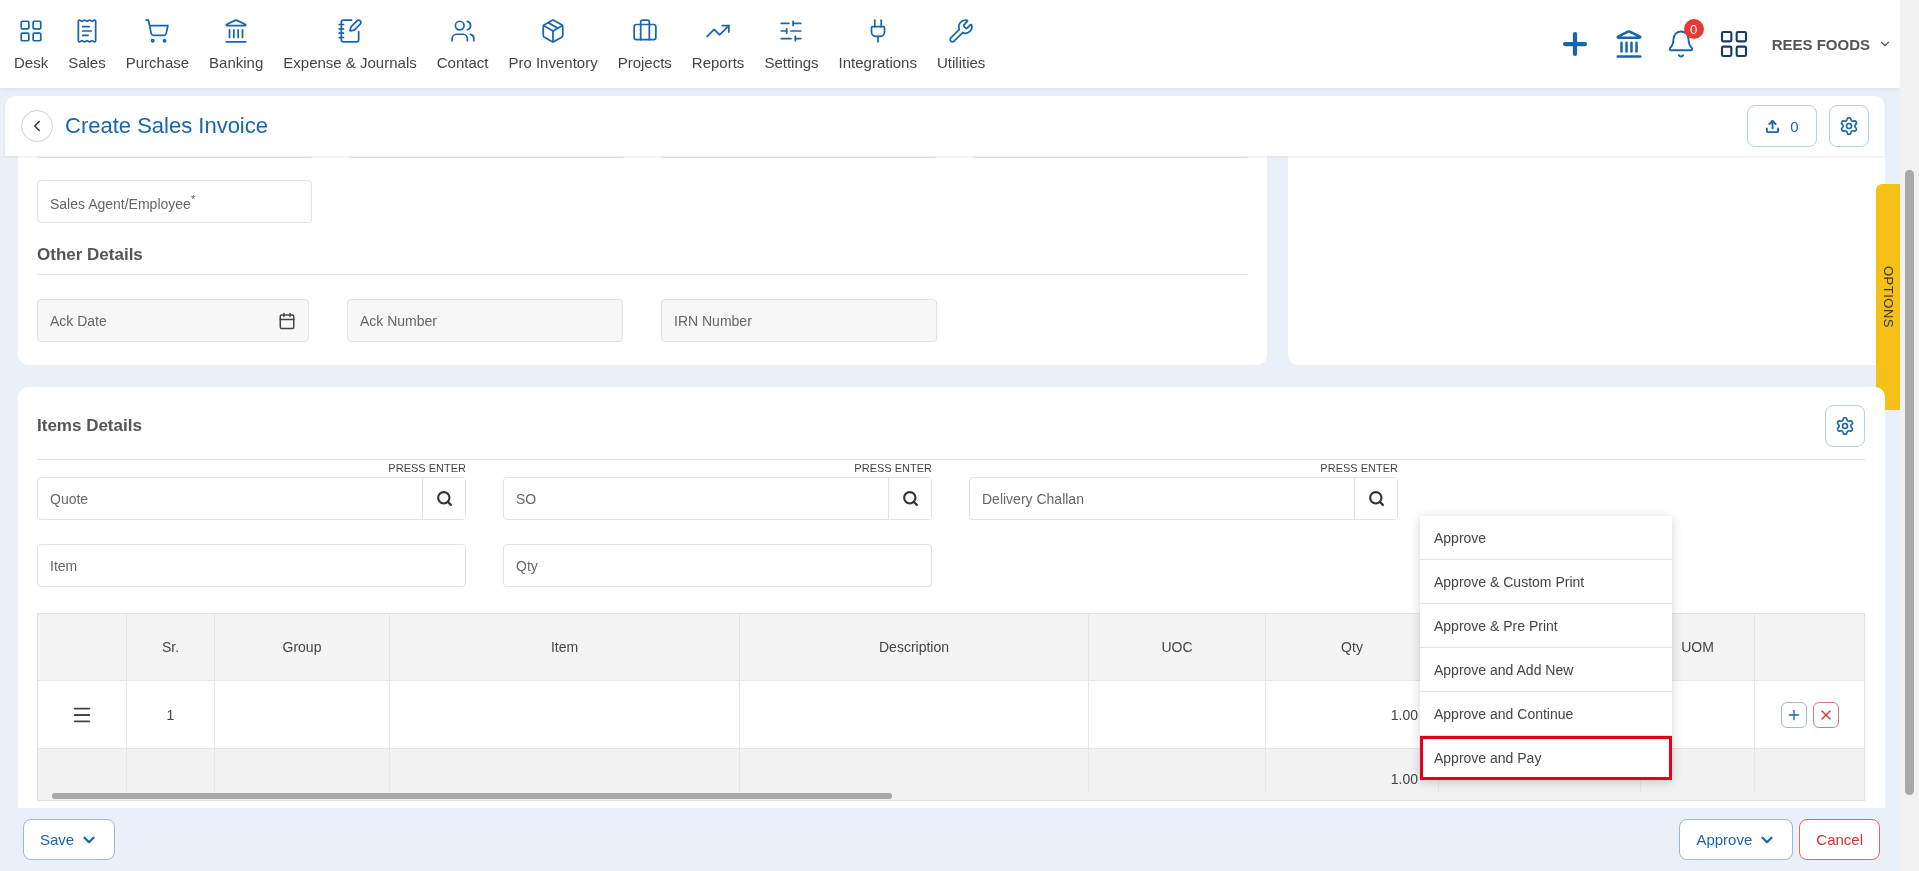  Describe the element at coordinates (485, 320) in the screenshot. I see `input-field: Ack Number` at that location.